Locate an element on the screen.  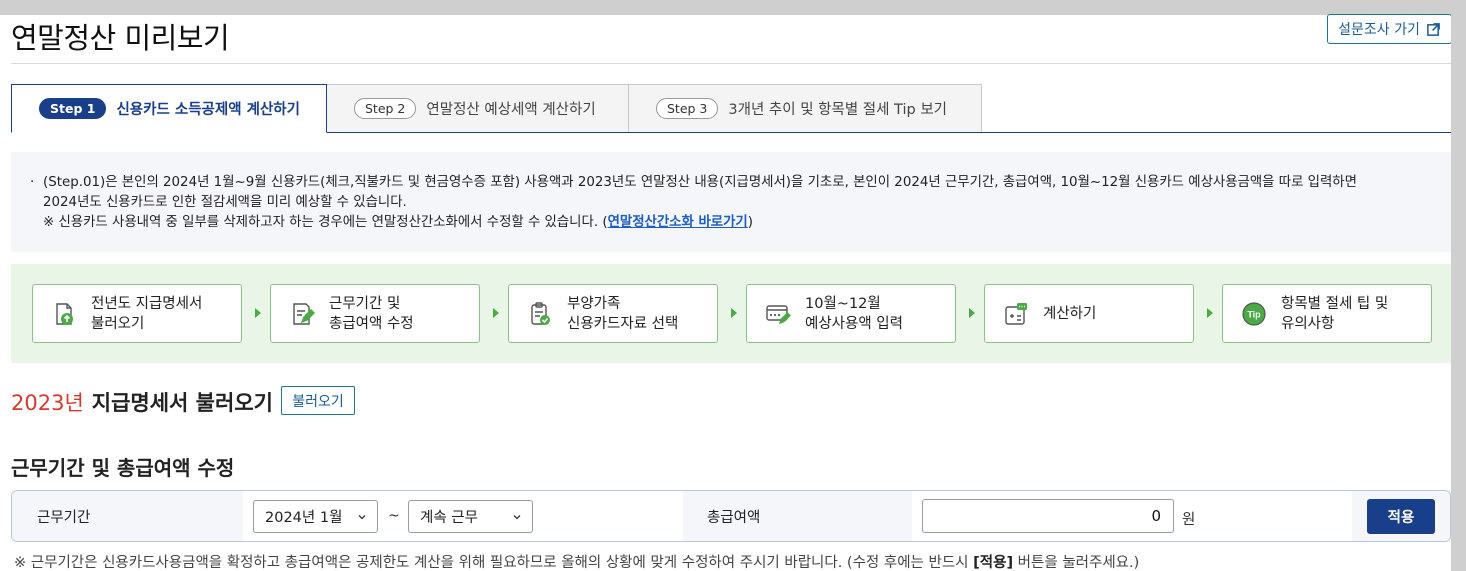
process-line-1: 근무기간 및 is located at coordinates (365, 303).